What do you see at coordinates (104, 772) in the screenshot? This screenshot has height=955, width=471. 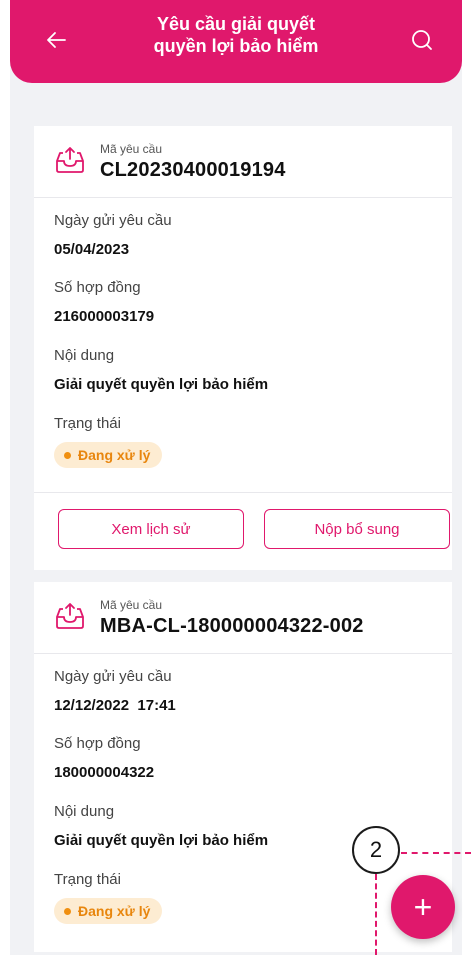 I see `contract-number-value: 180000004322` at bounding box center [104, 772].